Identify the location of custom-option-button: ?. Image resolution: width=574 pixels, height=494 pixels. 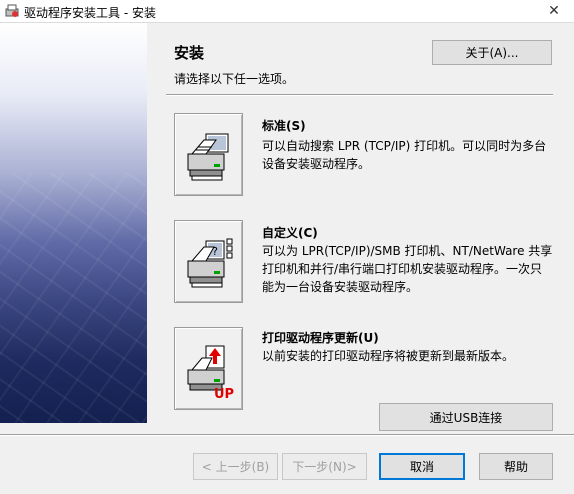
(208, 261).